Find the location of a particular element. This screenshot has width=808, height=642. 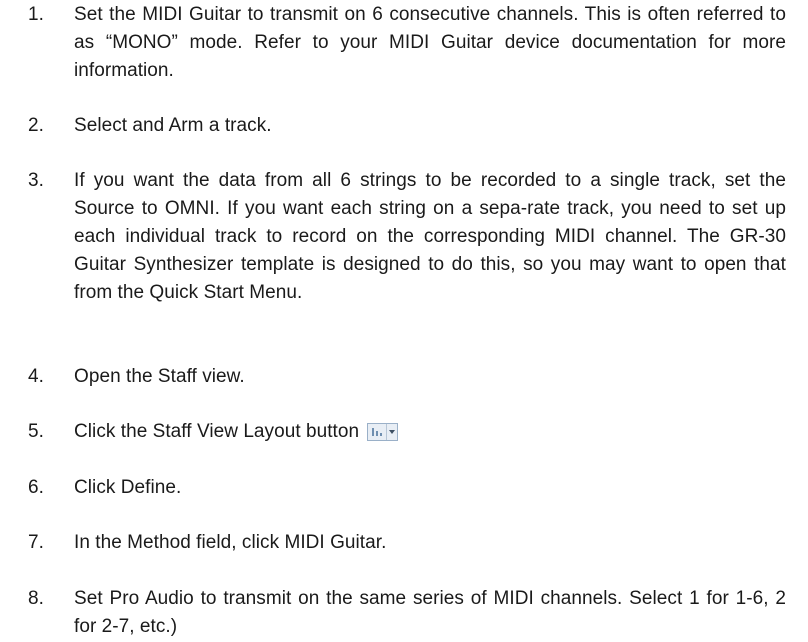

step-number: 4. is located at coordinates (36, 376).